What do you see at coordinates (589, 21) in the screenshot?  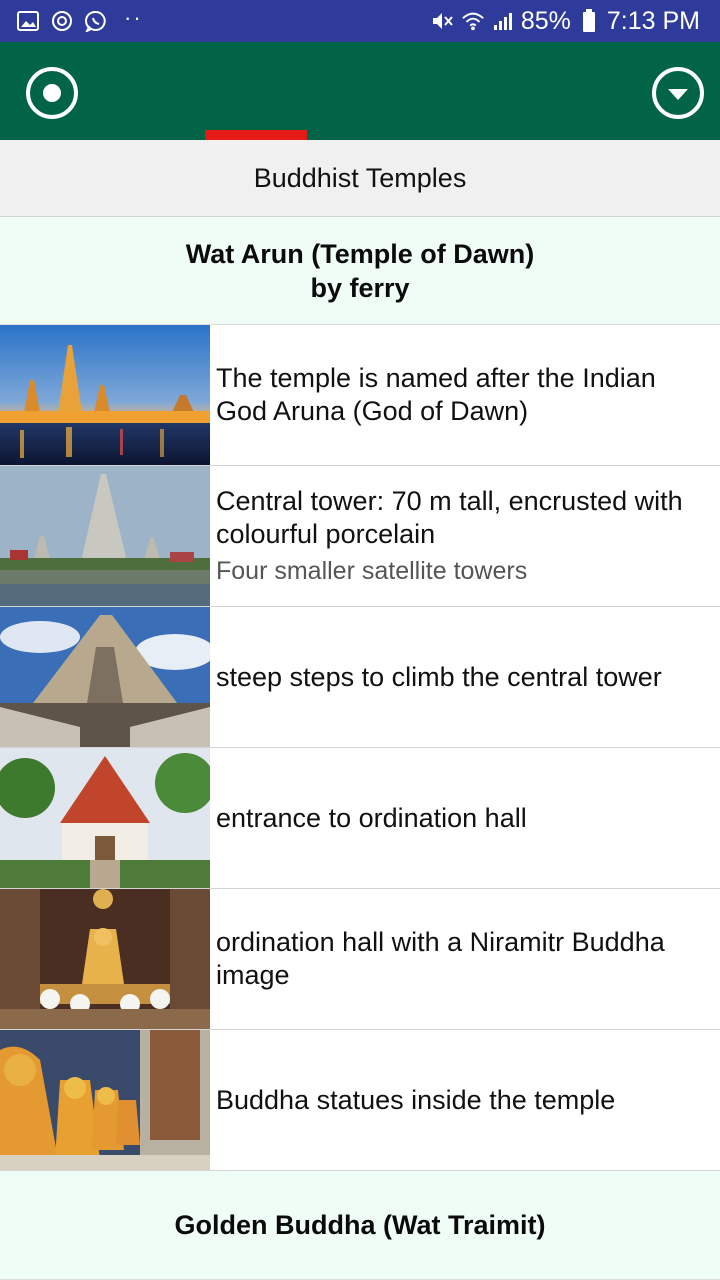 I see `battery-icon` at bounding box center [589, 21].